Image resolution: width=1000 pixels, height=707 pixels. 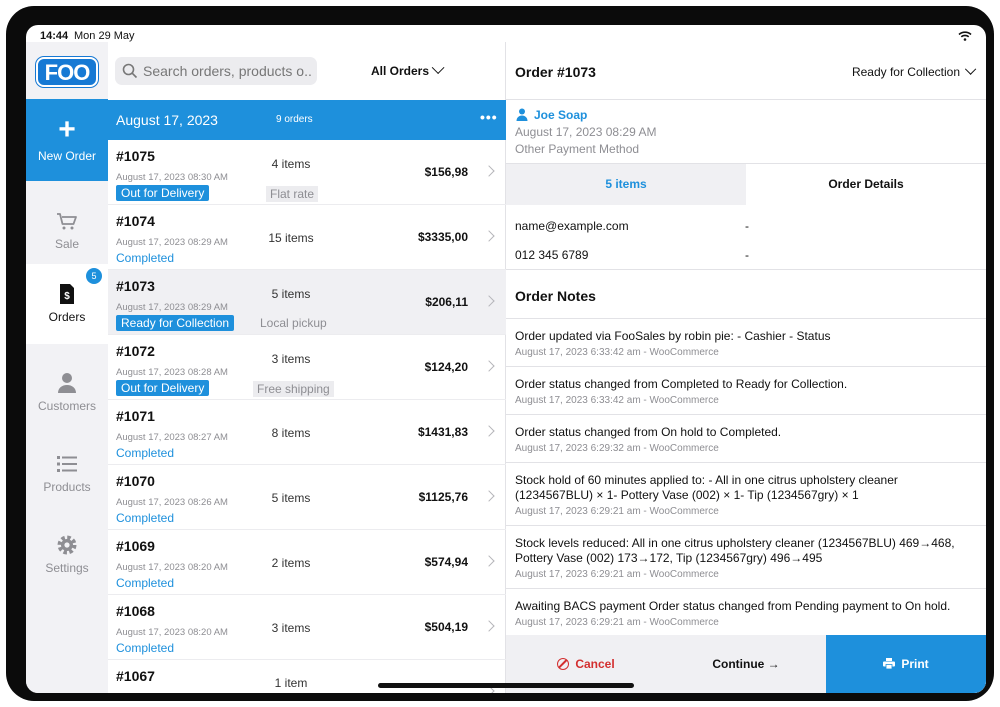 What do you see at coordinates (291, 683) in the screenshot?
I see `order-item-count: 1 item` at bounding box center [291, 683].